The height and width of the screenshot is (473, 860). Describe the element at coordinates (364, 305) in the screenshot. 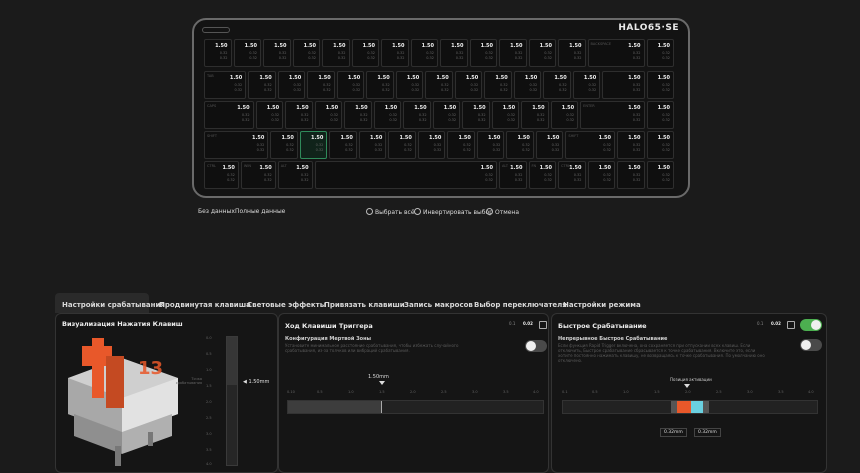

I see `tab-keybind: Привязать клавиши` at that location.